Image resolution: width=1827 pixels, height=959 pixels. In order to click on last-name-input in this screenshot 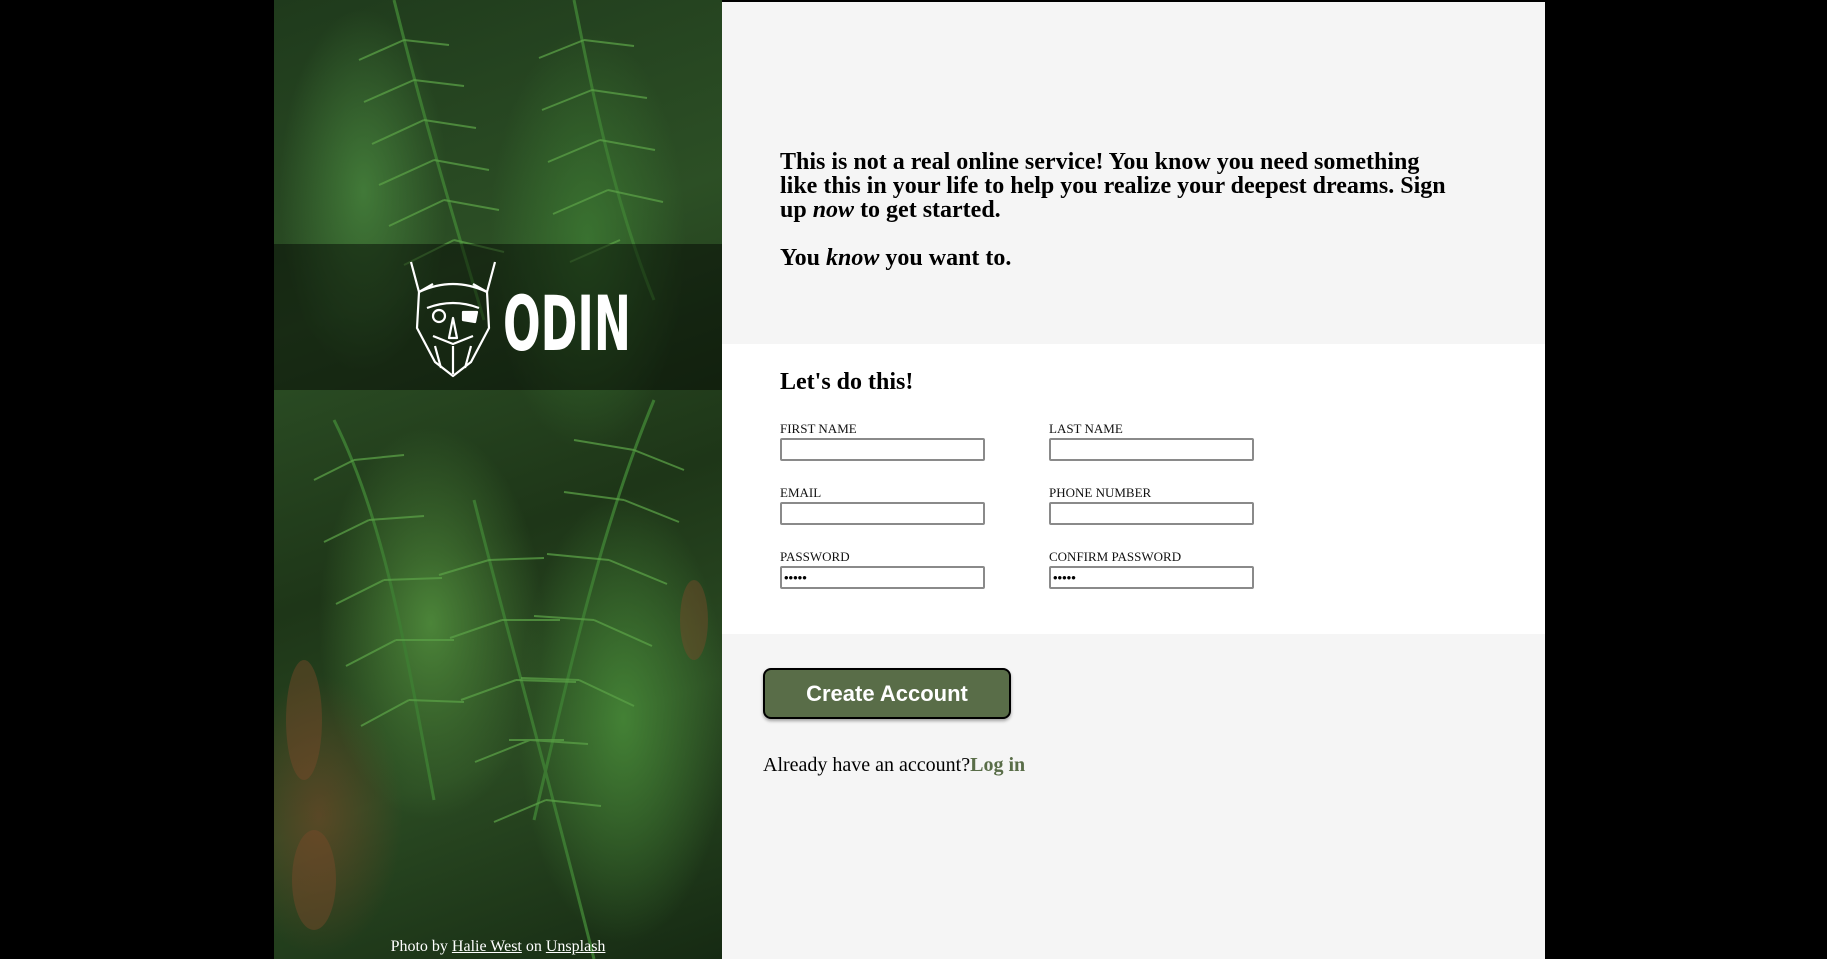, I will do `click(1151, 449)`.